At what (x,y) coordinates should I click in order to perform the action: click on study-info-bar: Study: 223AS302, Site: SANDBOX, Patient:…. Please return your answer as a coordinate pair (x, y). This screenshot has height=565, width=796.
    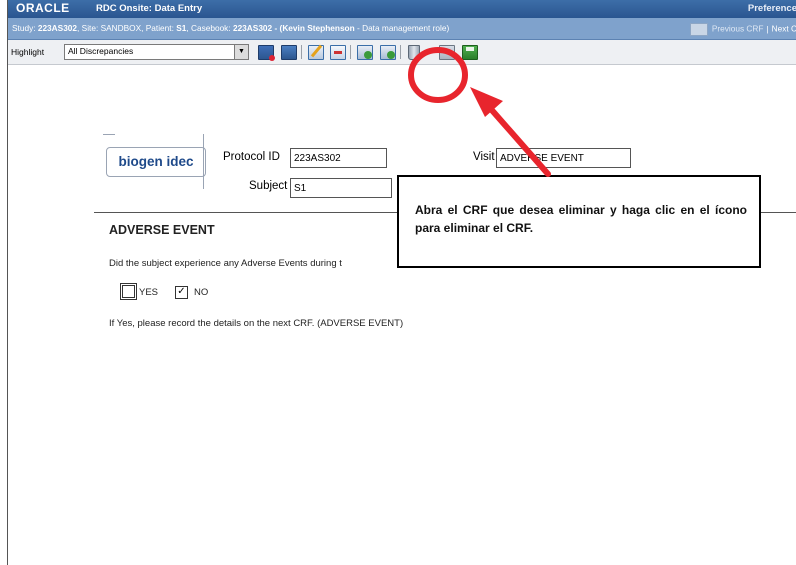
    Looking at the image, I should click on (402, 29).